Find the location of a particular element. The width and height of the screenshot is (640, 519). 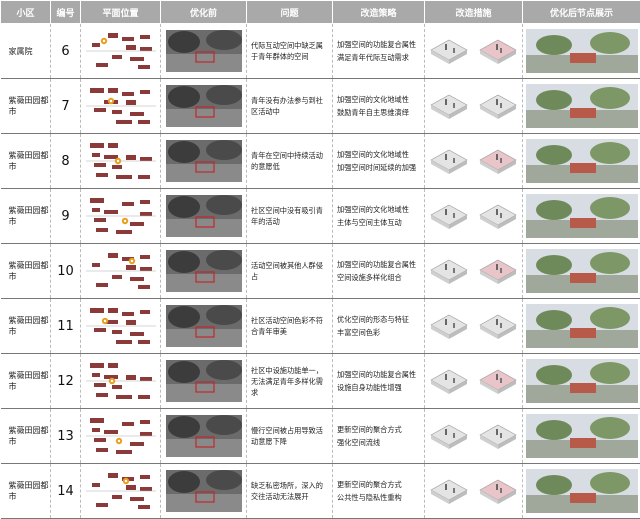

strategy-line-2: 加强空间时间延续的加强 is located at coordinates (378, 167).